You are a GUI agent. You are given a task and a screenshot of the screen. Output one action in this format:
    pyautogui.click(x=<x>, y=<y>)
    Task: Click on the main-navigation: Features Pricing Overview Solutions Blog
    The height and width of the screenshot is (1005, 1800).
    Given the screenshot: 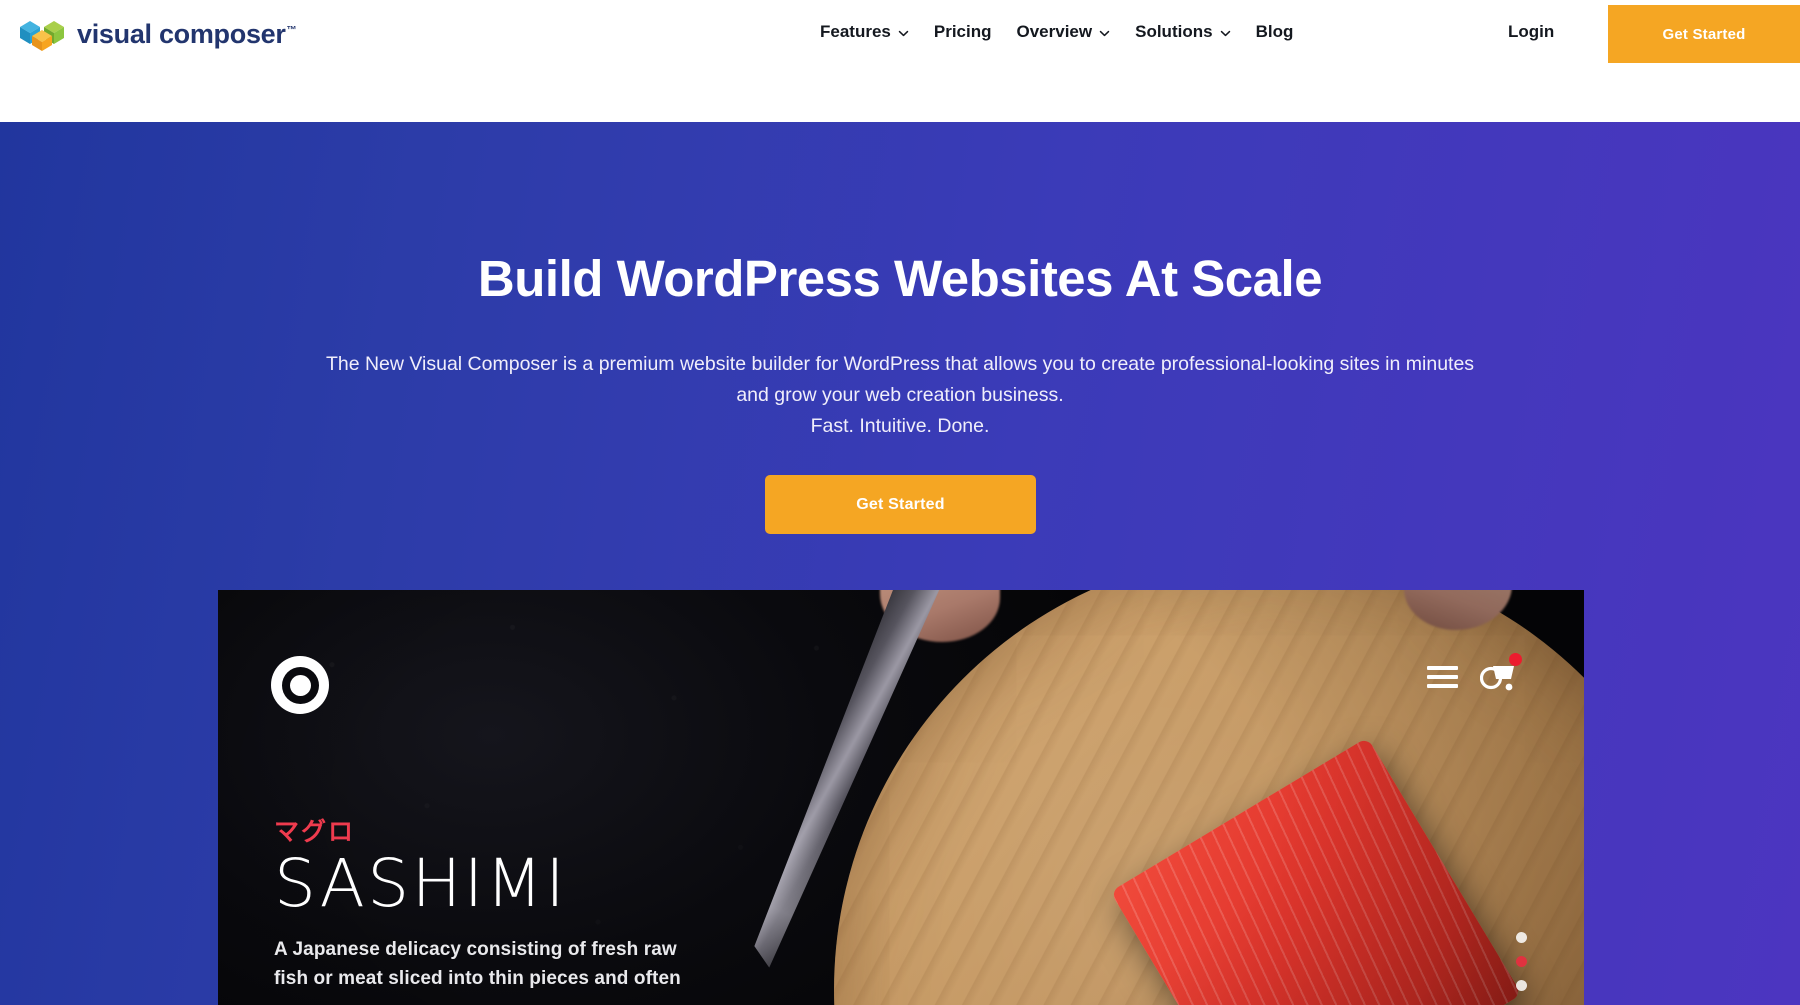 What is the action you would take?
    pyautogui.click(x=1056, y=32)
    